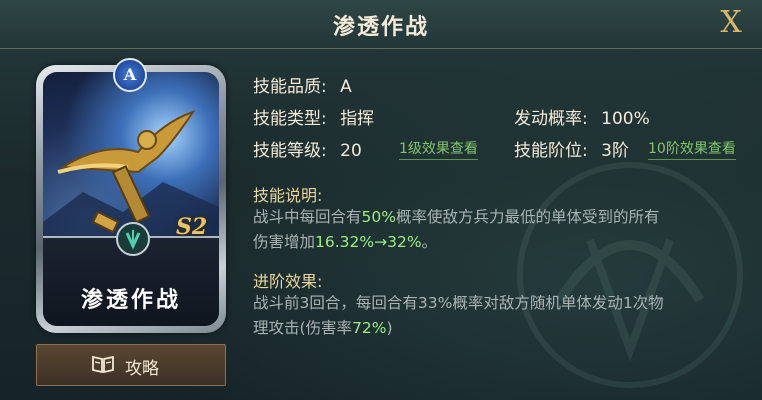 The height and width of the screenshot is (400, 762). Describe the element at coordinates (192, 227) in the screenshot. I see `season-tag: S2` at that location.